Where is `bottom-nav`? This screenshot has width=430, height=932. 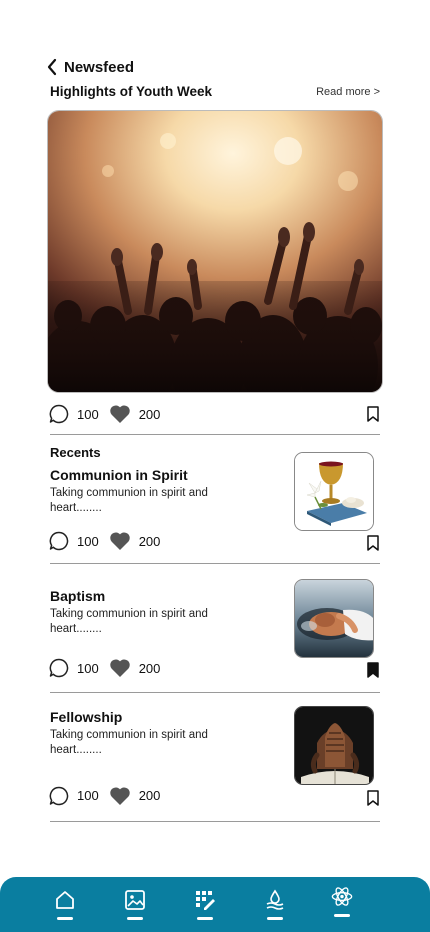
bottom-nav is located at coordinates (215, 904).